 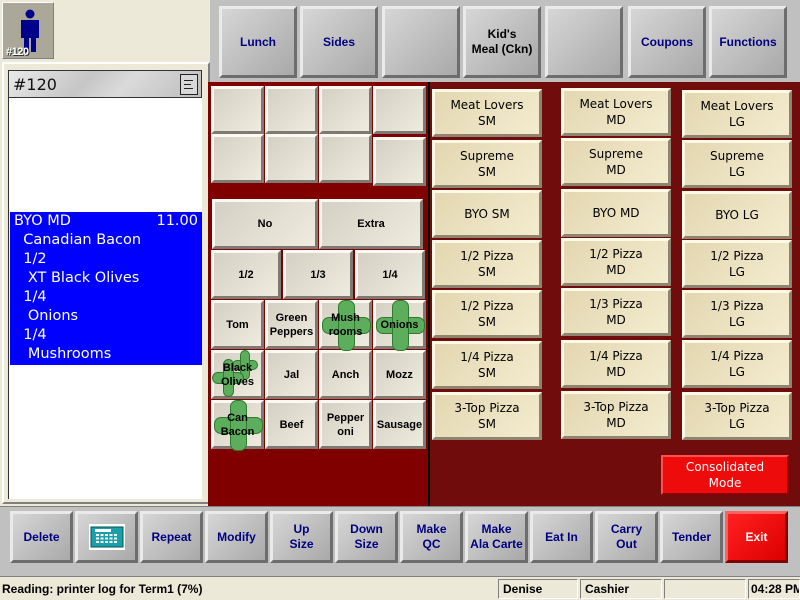 I want to click on check-header: #120, so click(x=105, y=84).